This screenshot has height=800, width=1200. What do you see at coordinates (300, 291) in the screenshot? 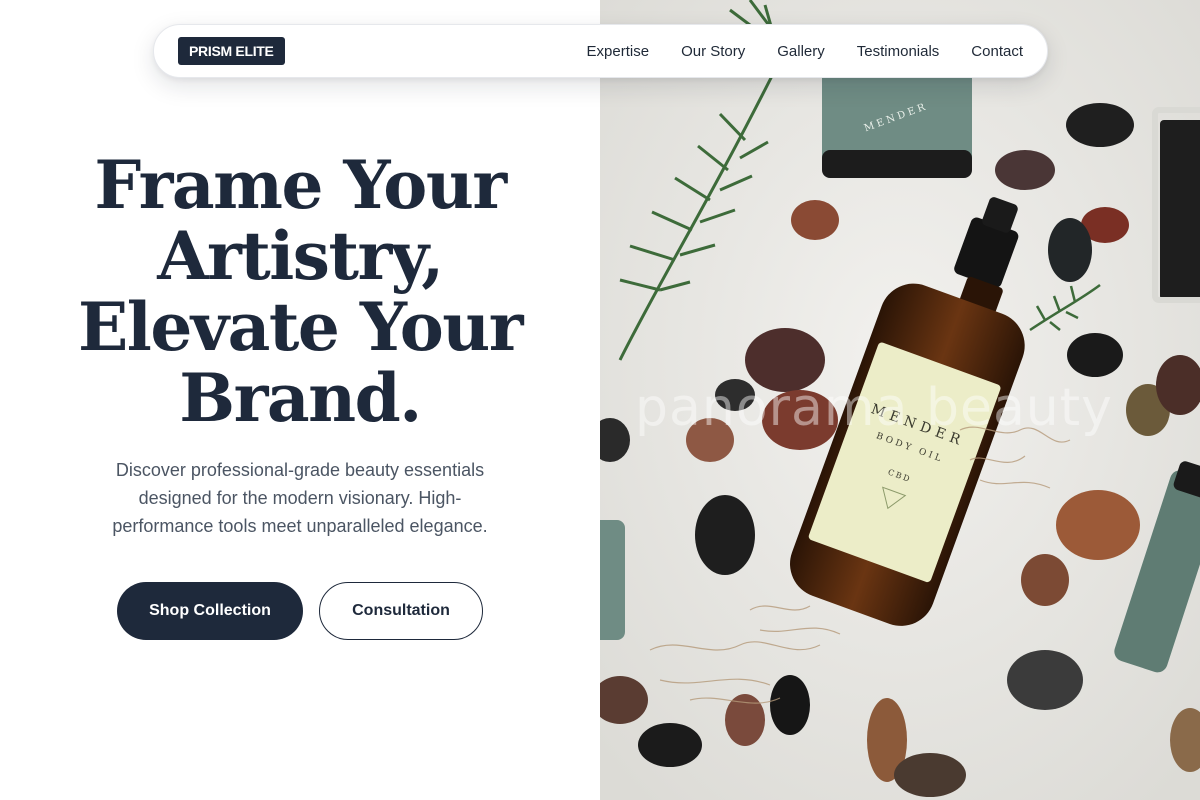
I see `hero-headline: Frame Your Artistry, Elevate Your Brand.` at bounding box center [300, 291].